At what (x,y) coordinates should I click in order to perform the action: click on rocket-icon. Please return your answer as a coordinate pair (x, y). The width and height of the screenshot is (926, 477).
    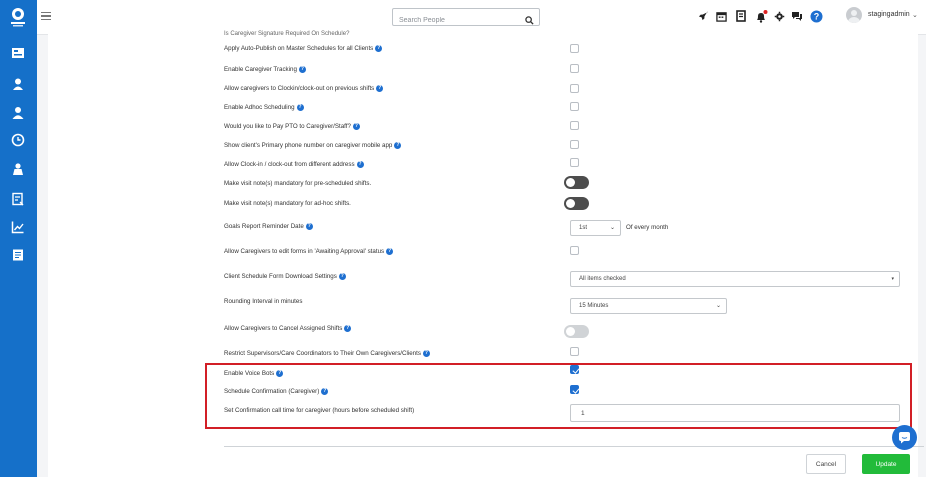
    Looking at the image, I should click on (703, 16).